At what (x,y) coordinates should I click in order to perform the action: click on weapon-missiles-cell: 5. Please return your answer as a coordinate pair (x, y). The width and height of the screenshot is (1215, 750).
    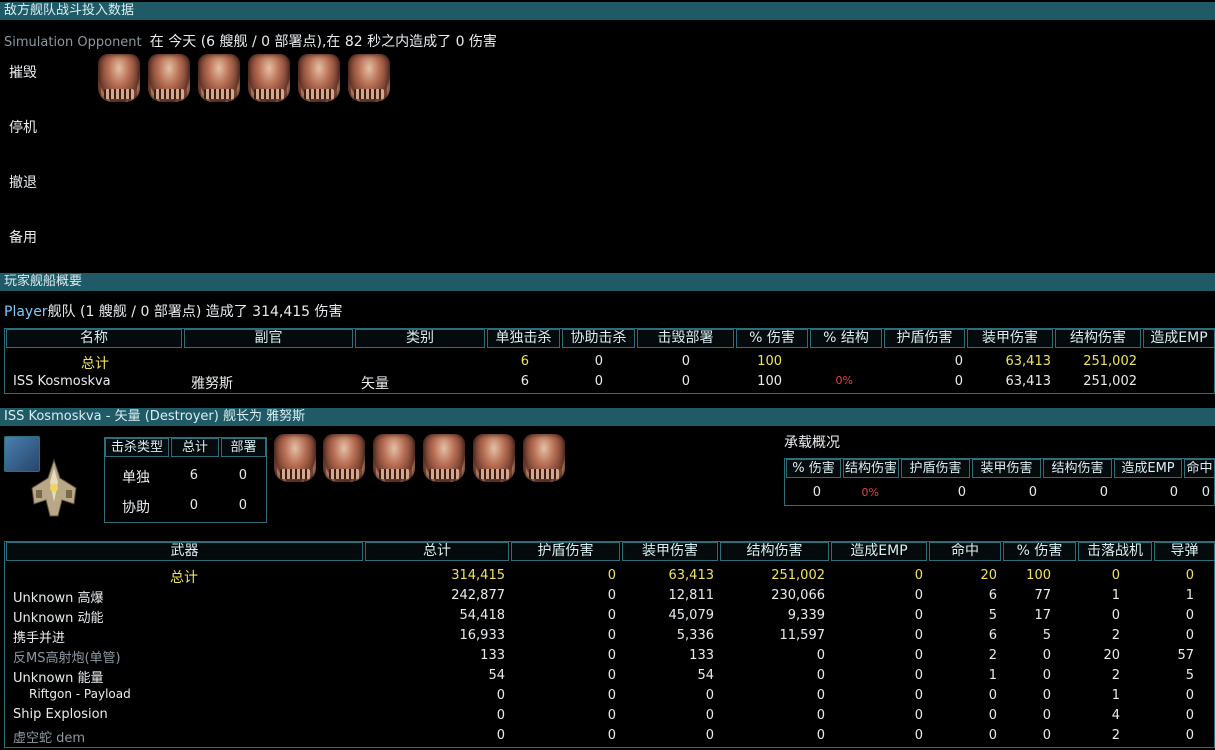
    Looking at the image, I should click on (1189, 675).